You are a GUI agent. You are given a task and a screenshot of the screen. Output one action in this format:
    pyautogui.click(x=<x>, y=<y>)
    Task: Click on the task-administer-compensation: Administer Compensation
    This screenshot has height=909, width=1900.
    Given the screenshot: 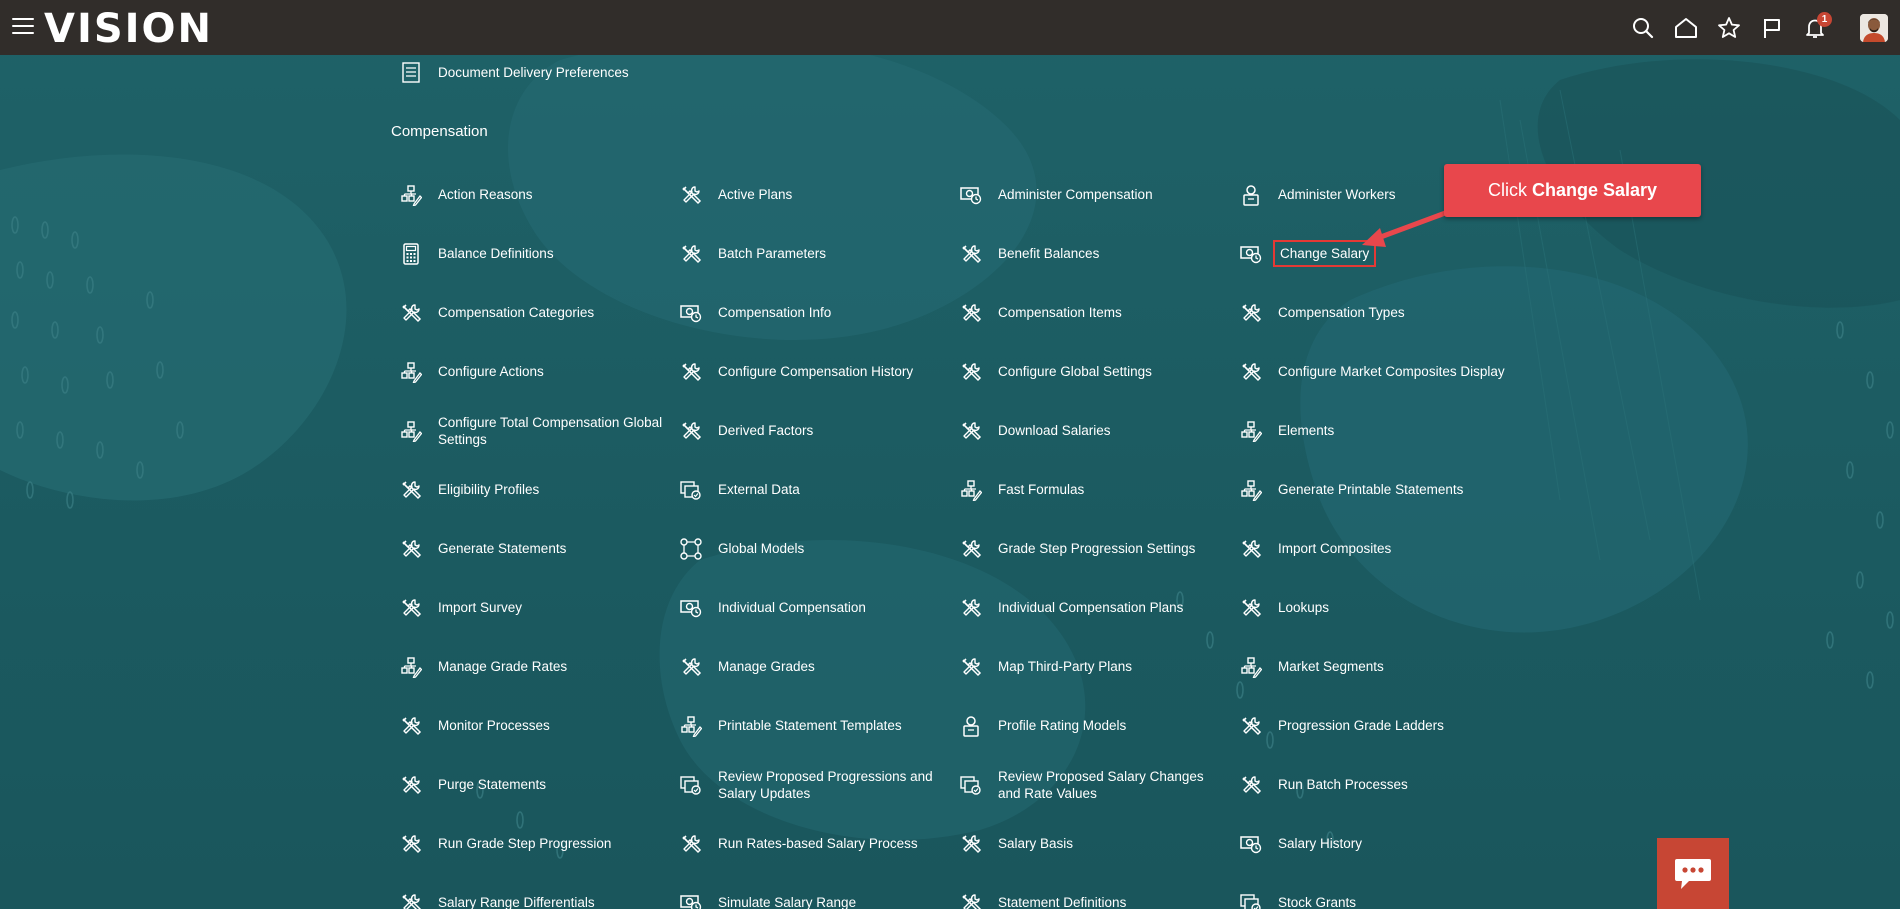 What is the action you would take?
    pyautogui.click(x=1100, y=194)
    